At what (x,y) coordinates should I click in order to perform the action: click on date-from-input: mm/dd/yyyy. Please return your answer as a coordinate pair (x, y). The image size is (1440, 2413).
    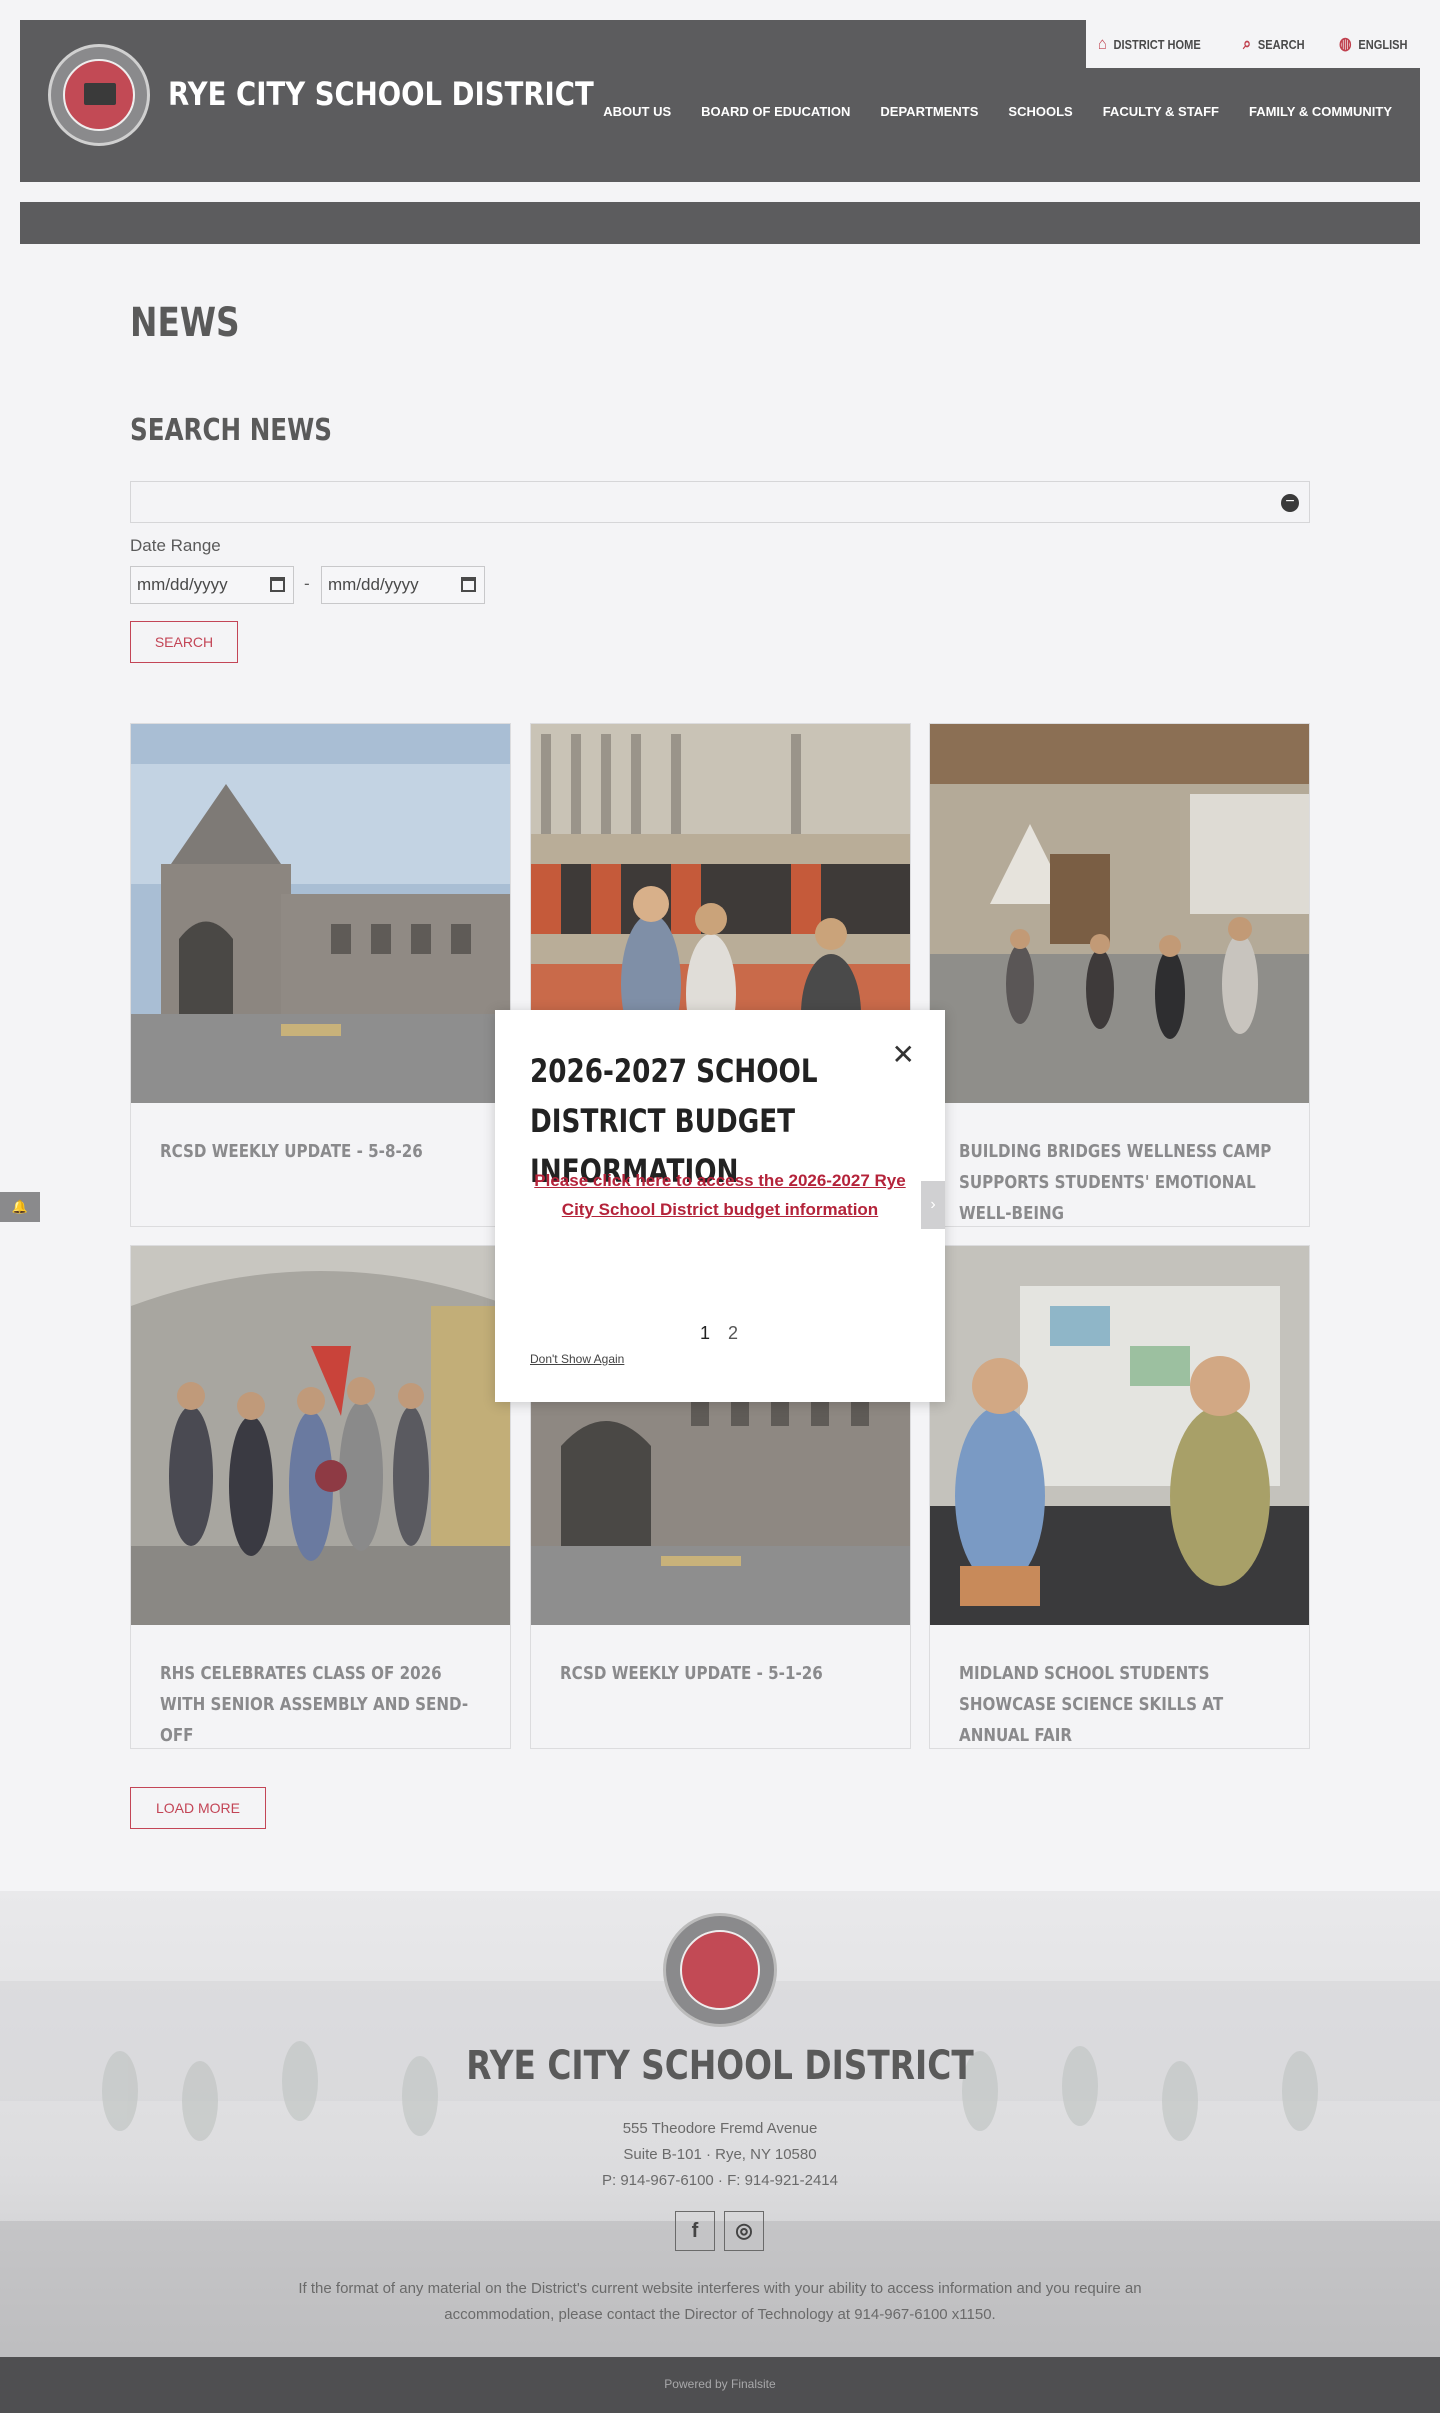
    Looking at the image, I should click on (212, 585).